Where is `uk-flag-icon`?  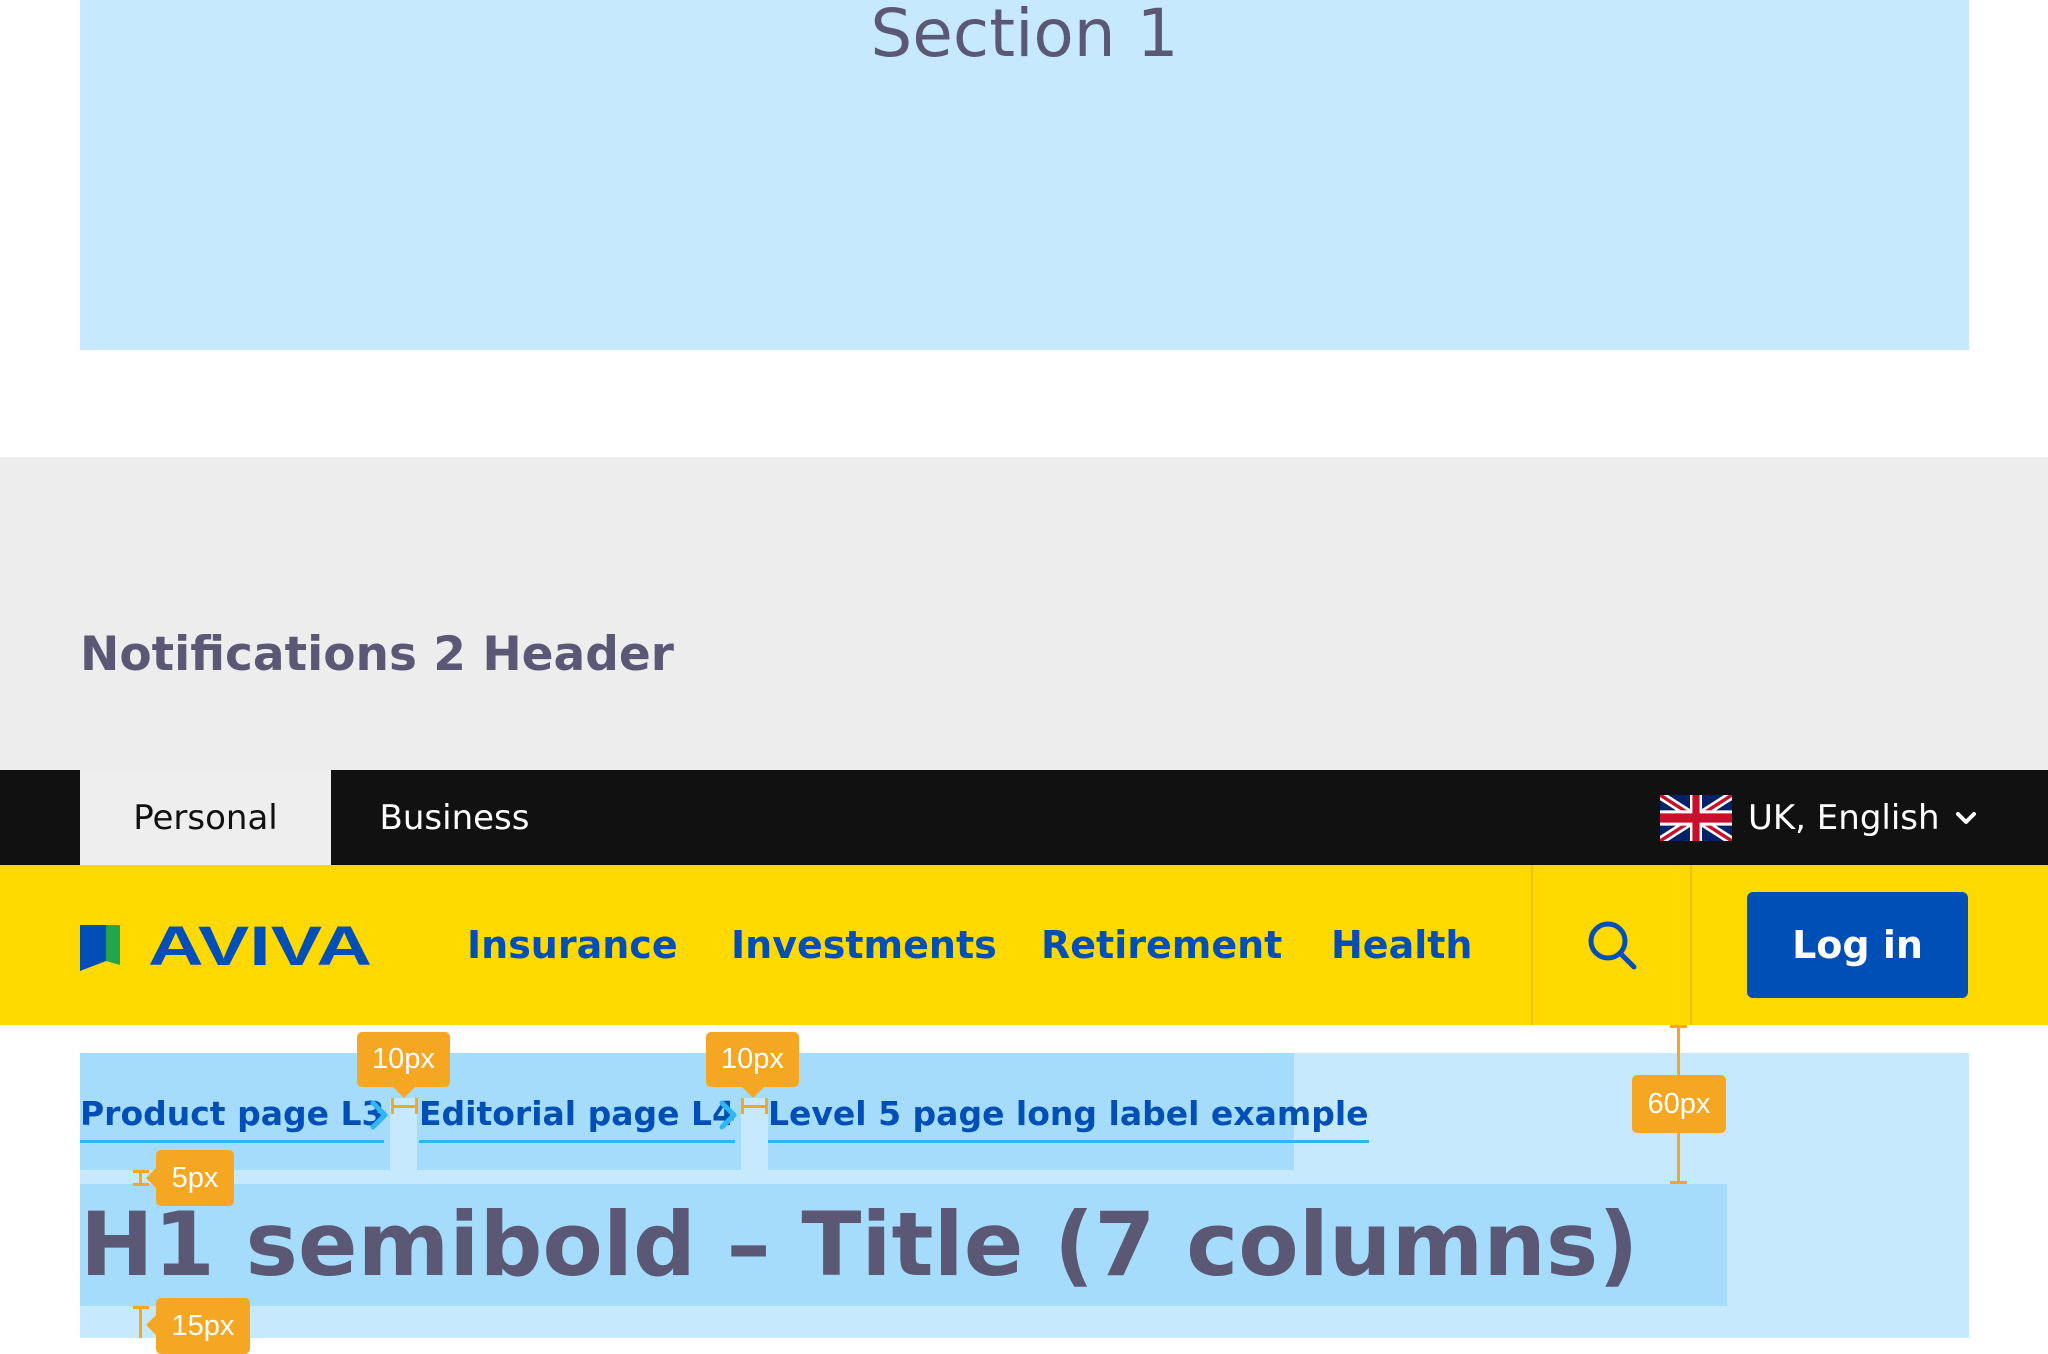 uk-flag-icon is located at coordinates (1696, 817).